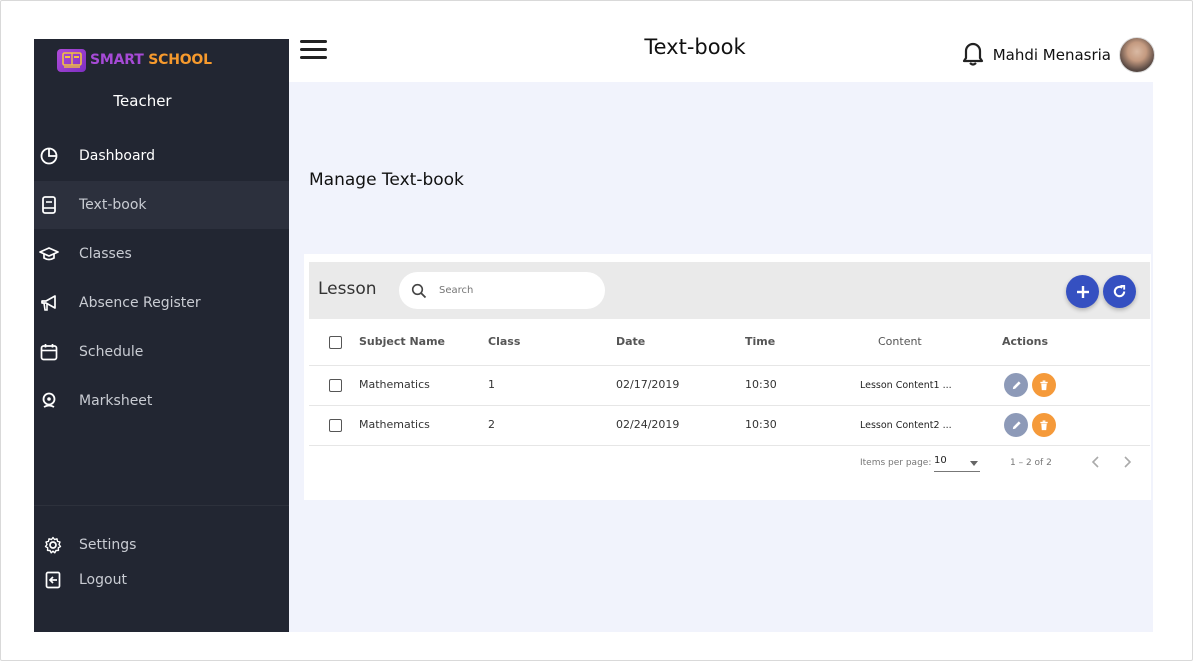 The height and width of the screenshot is (661, 1193). Describe the element at coordinates (514, 290) in the screenshot. I see `search-input` at that location.